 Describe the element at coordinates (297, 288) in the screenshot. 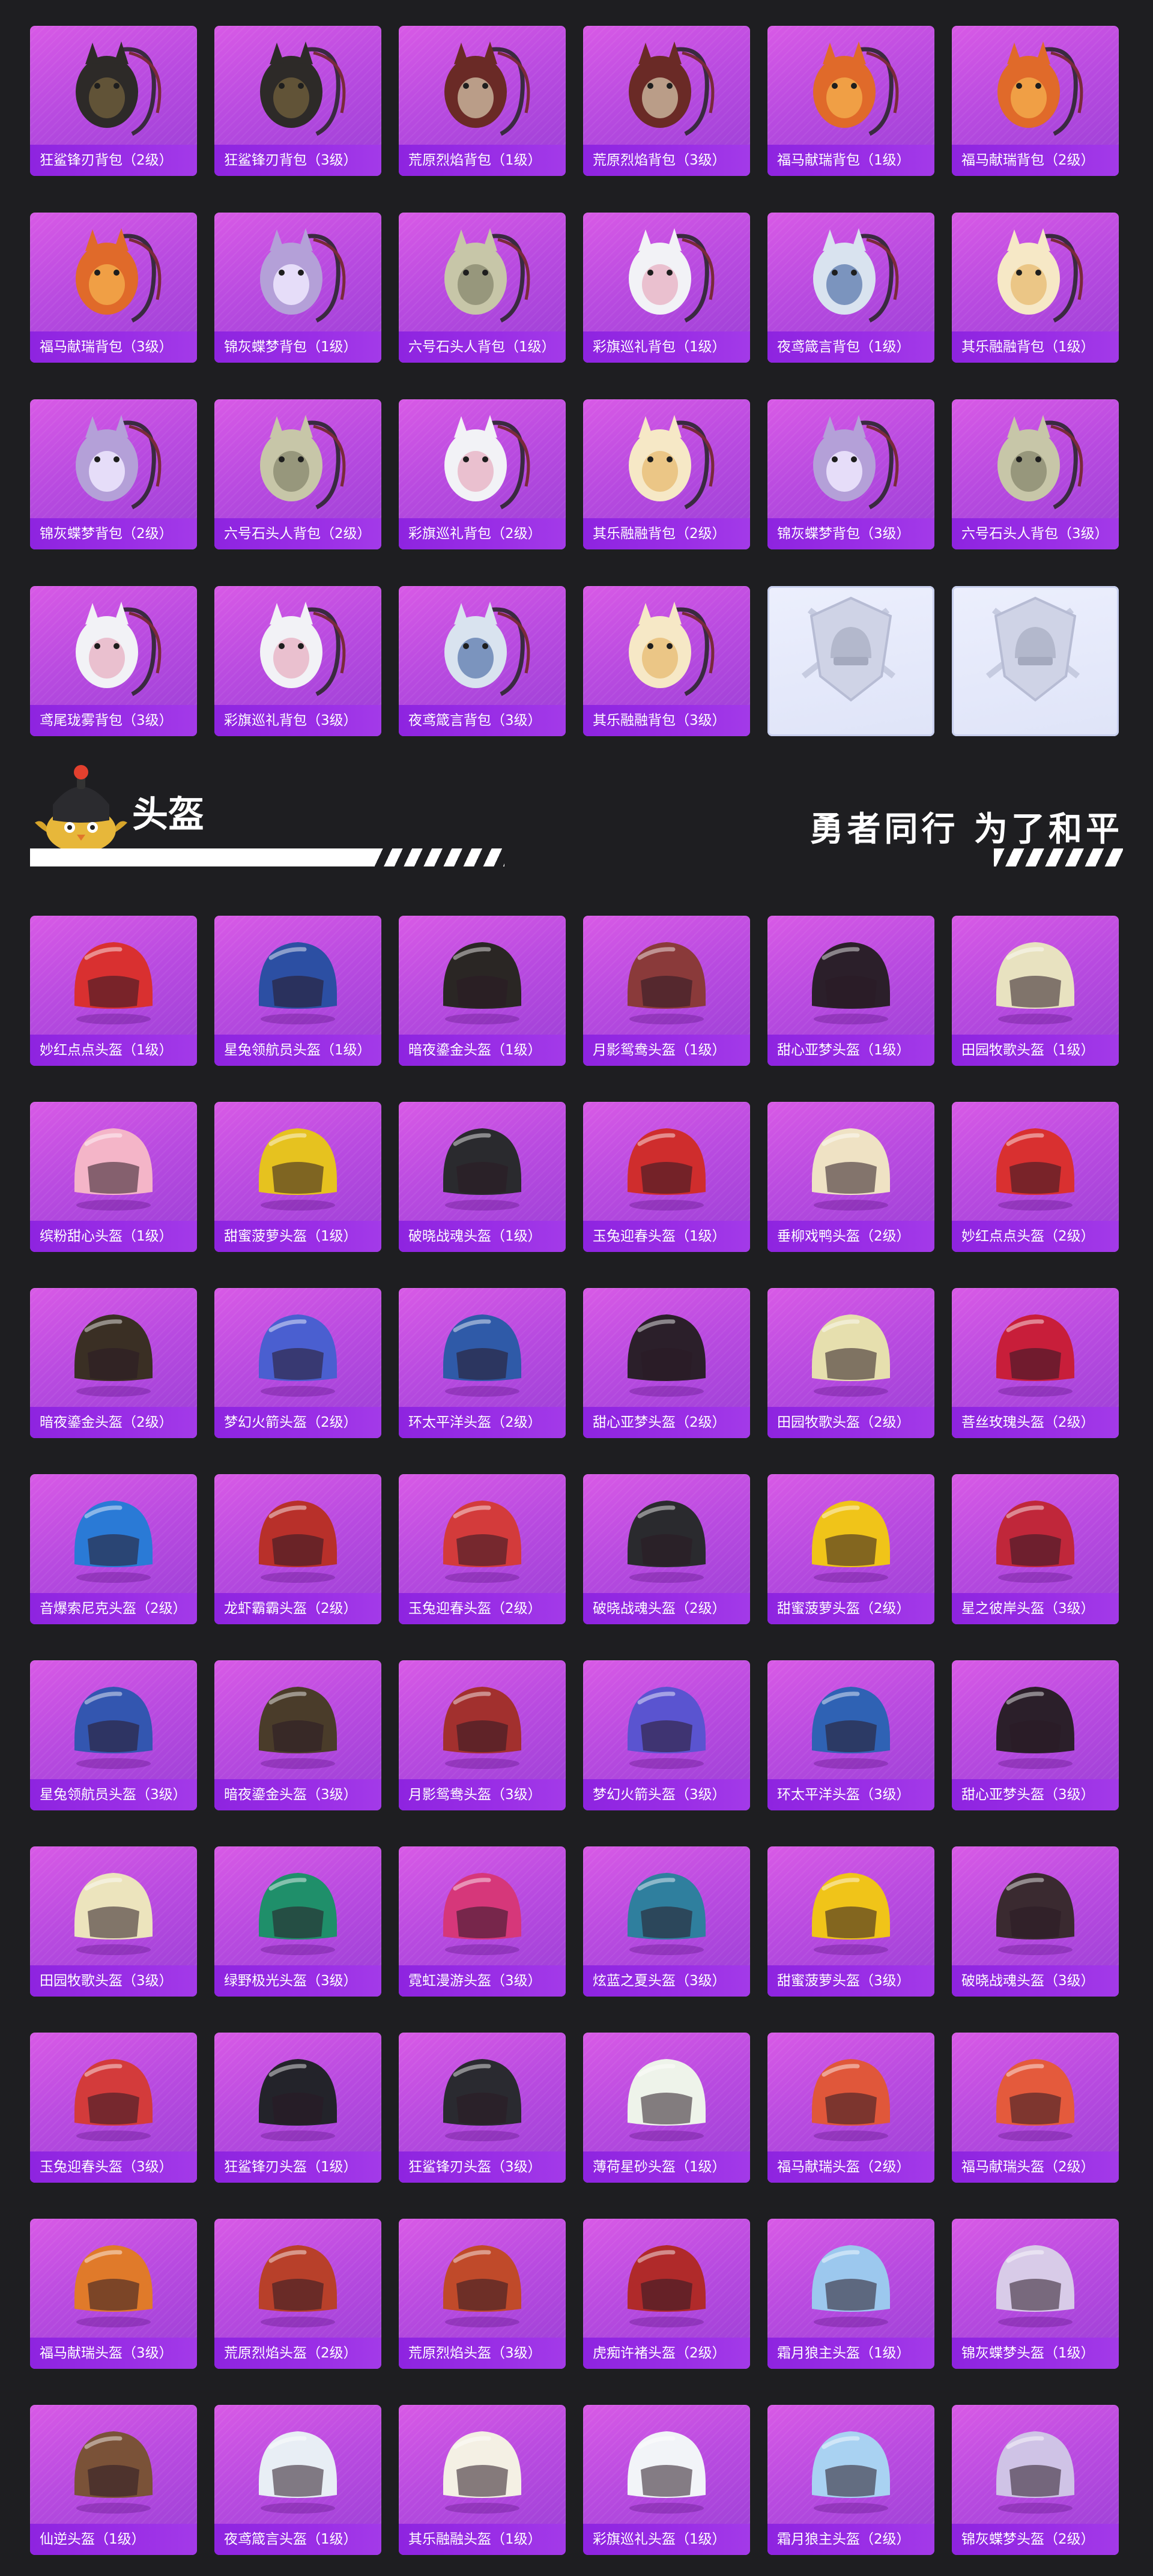

I see `backpack-card: 锦灰蝶梦背包（1级）` at that location.